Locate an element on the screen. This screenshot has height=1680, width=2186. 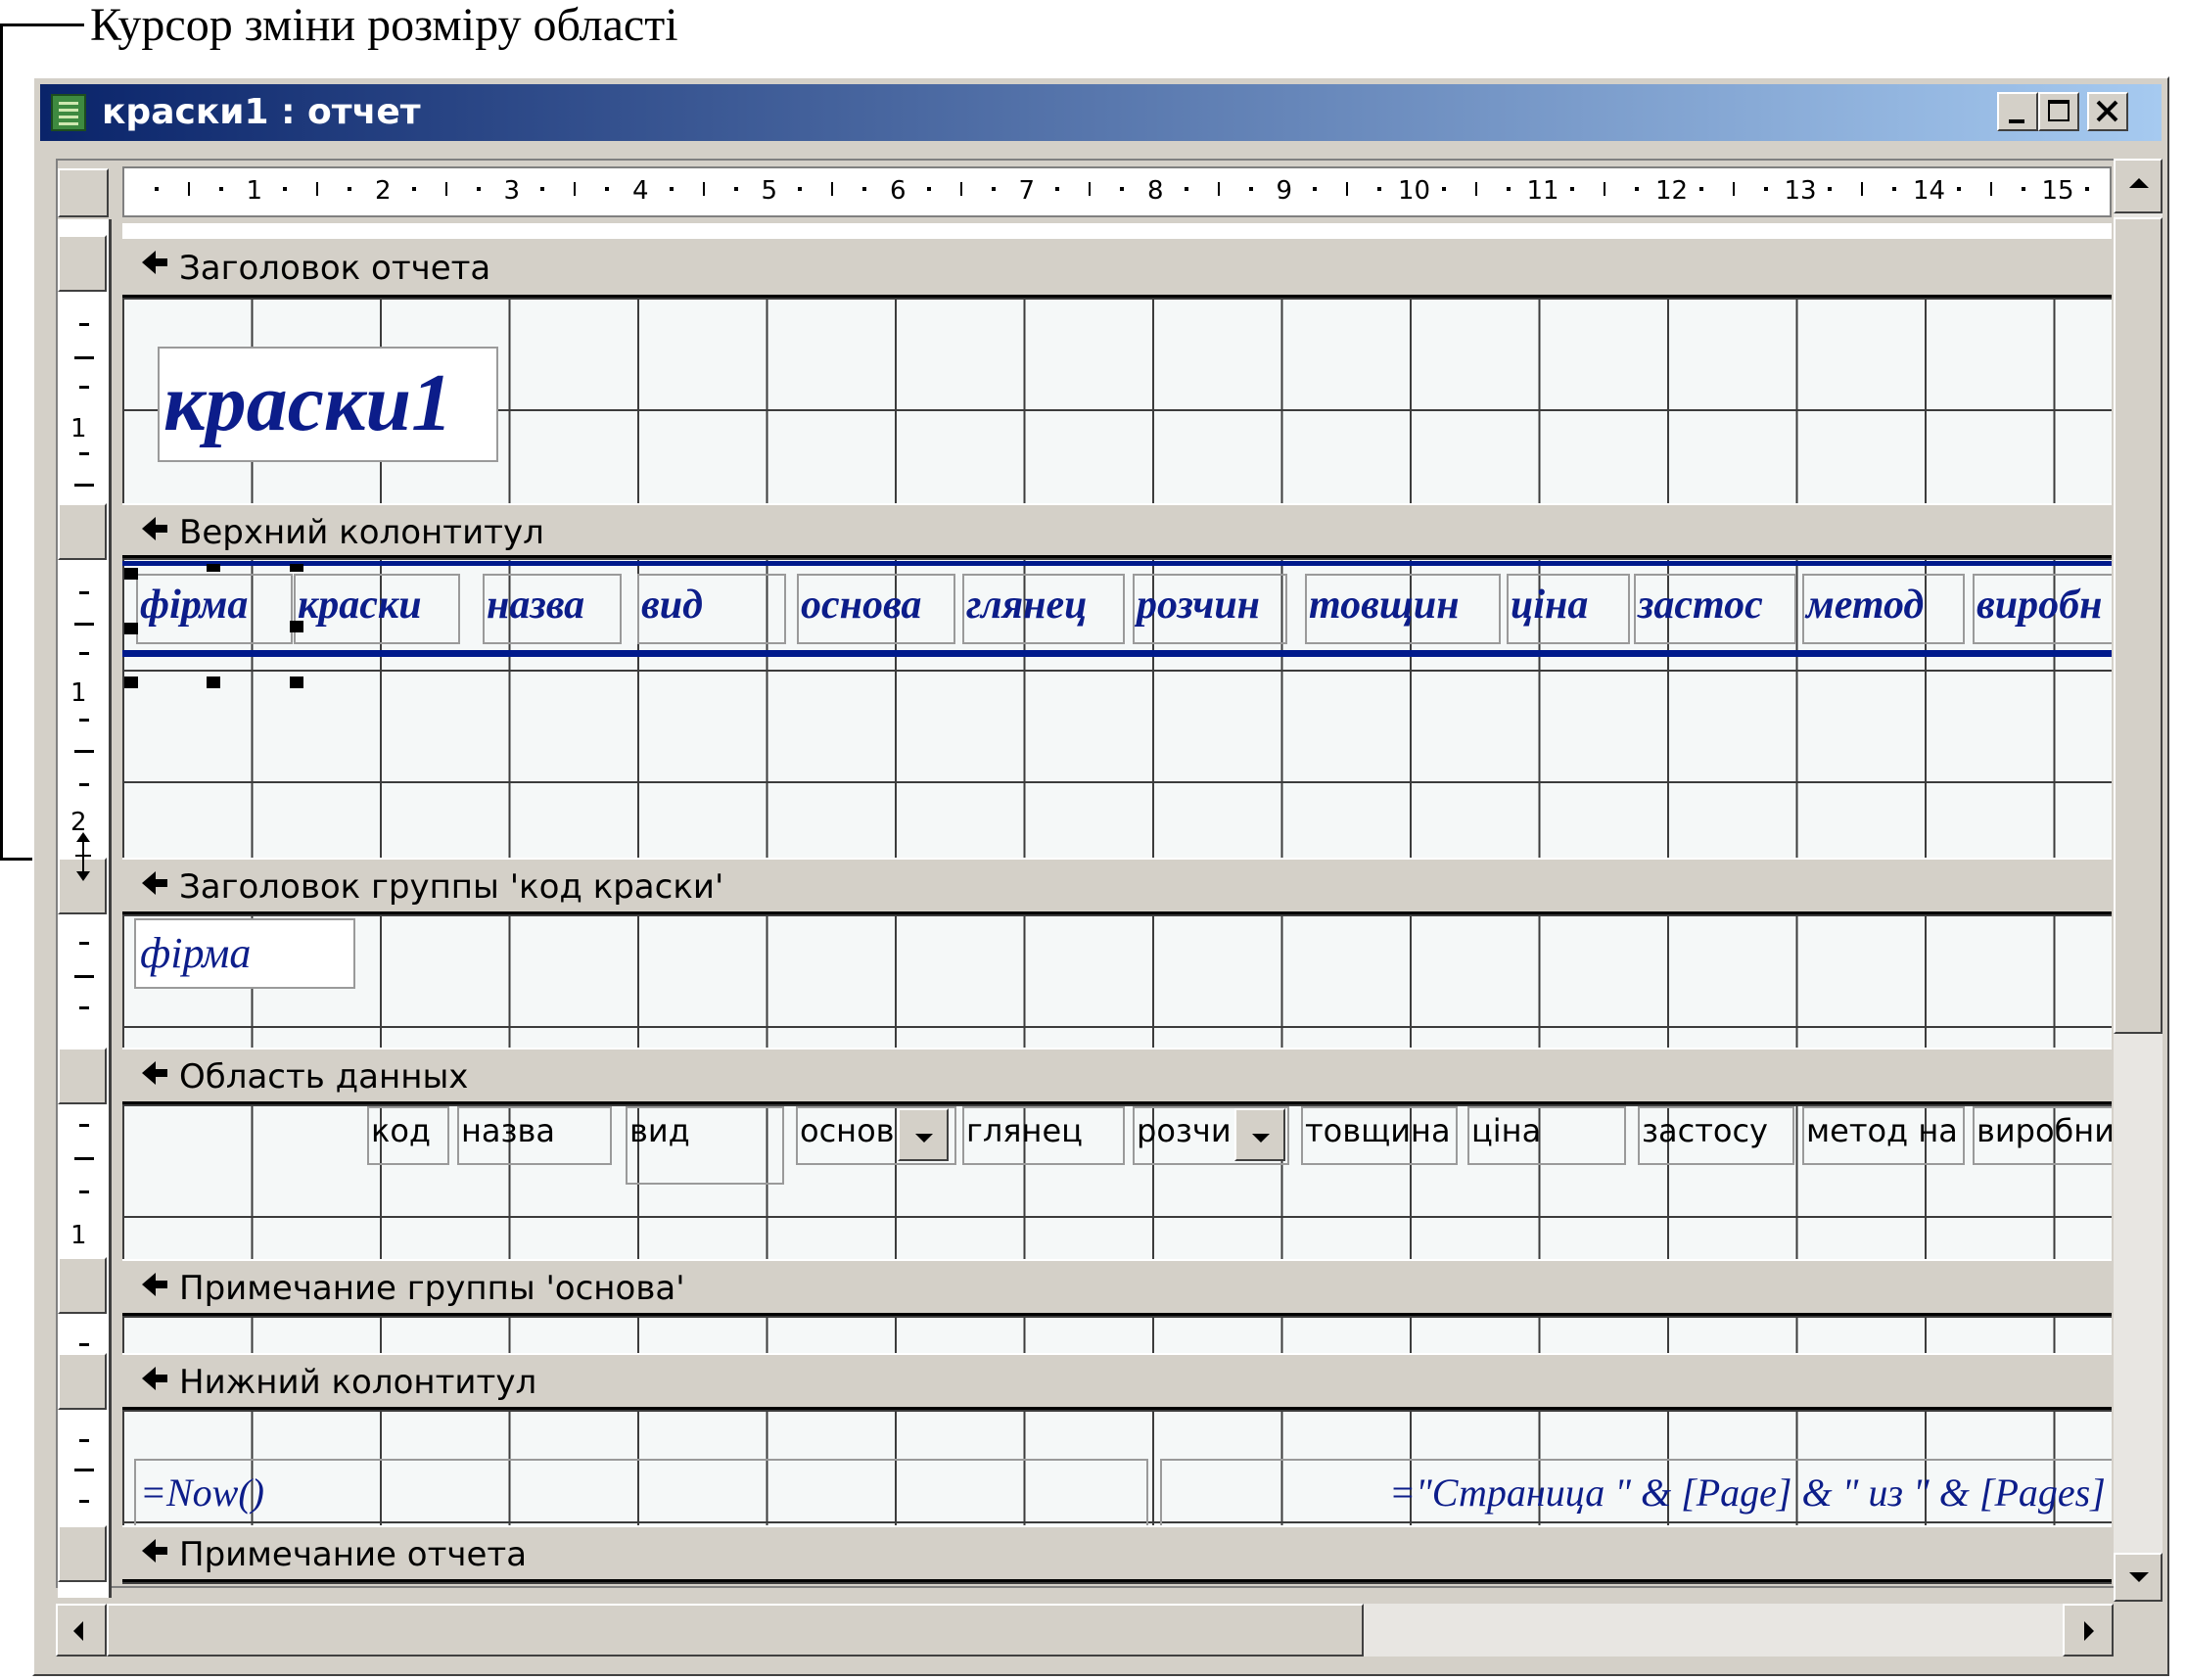
detail-field-kod: код is located at coordinates (408, 1135).